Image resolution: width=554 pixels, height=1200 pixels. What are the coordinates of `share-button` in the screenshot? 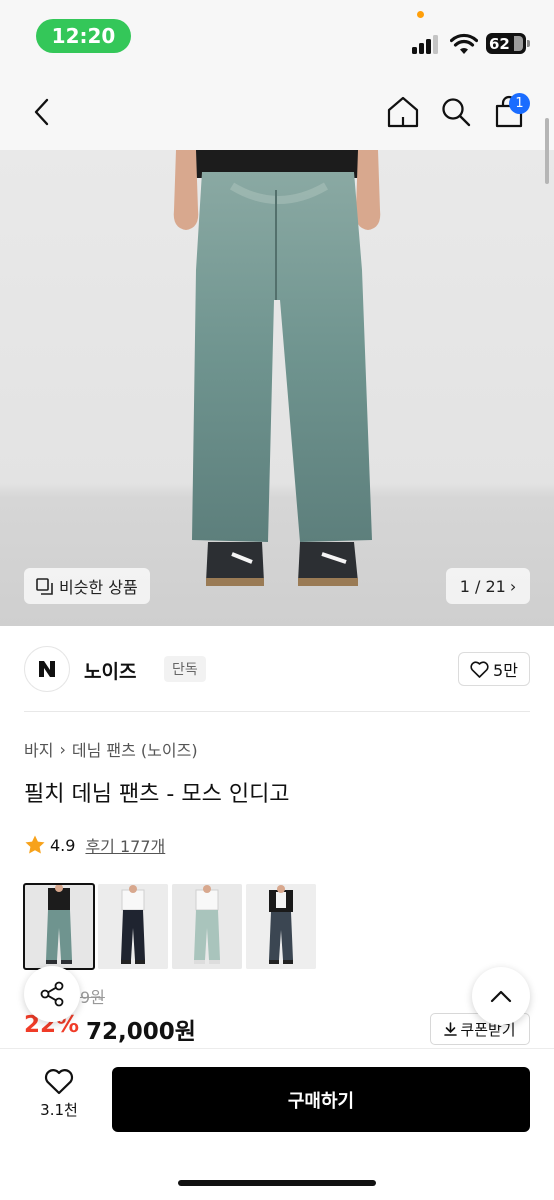 It's located at (52, 994).